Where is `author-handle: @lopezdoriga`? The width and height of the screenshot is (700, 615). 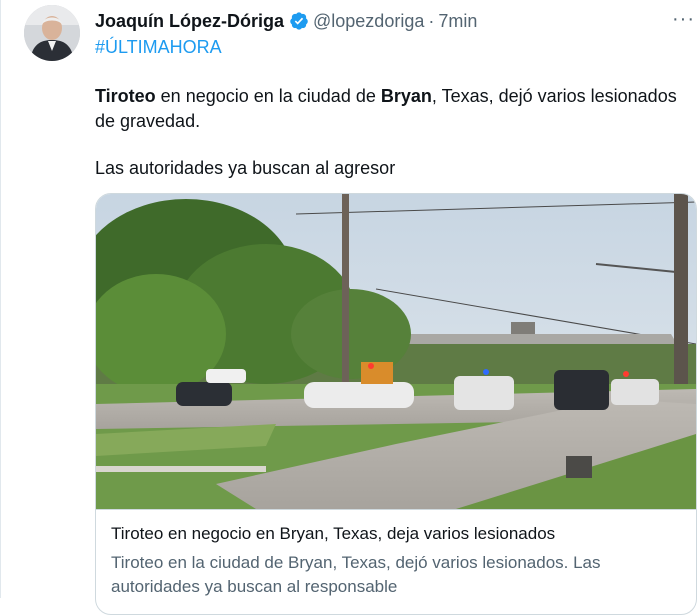 author-handle: @lopezdoriga is located at coordinates (368, 21).